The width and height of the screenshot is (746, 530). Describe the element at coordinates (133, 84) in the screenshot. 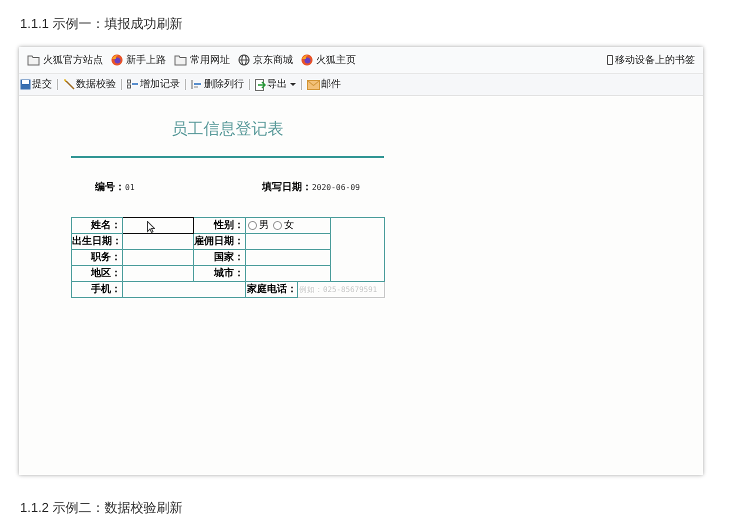

I see `add-row-icon` at that location.